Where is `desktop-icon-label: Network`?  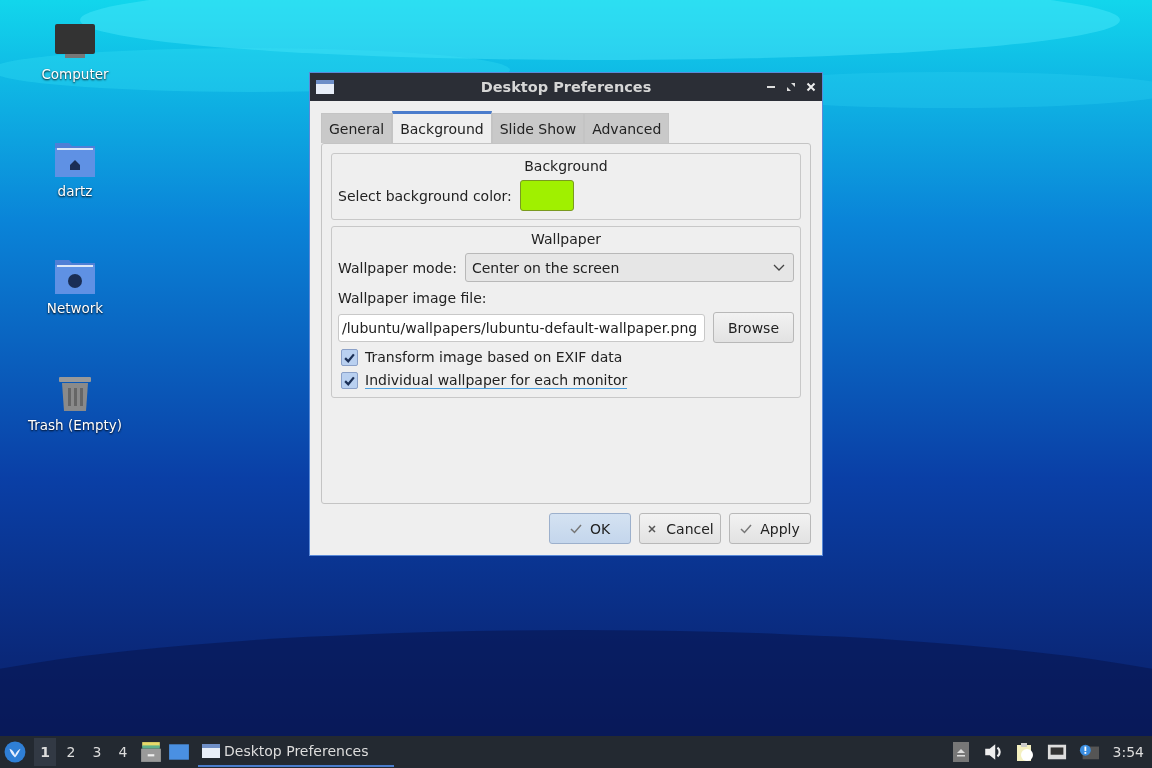
desktop-icon-label: Network is located at coordinates (75, 308).